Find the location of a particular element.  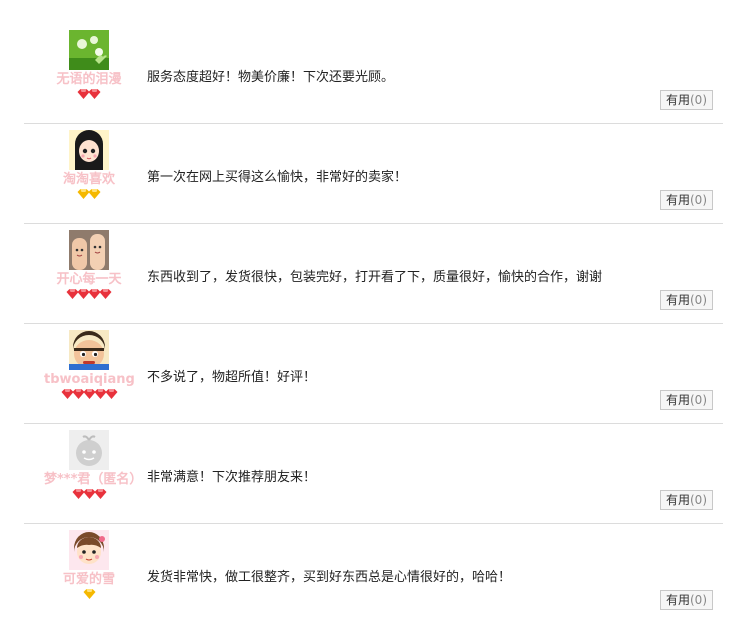

username: 无语的泪漫 is located at coordinates (89, 80).